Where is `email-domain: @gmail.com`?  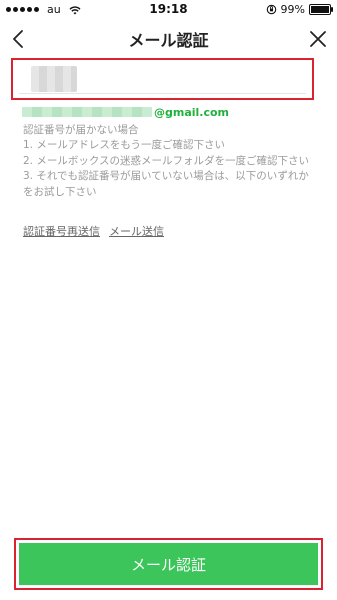
email-domain: @gmail.com is located at coordinates (192, 112).